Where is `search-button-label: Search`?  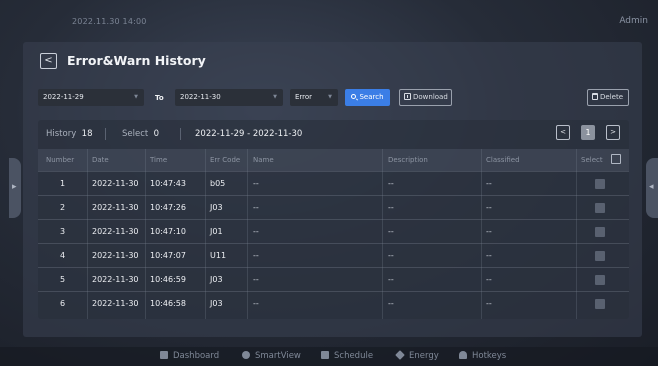 search-button-label: Search is located at coordinates (371, 97).